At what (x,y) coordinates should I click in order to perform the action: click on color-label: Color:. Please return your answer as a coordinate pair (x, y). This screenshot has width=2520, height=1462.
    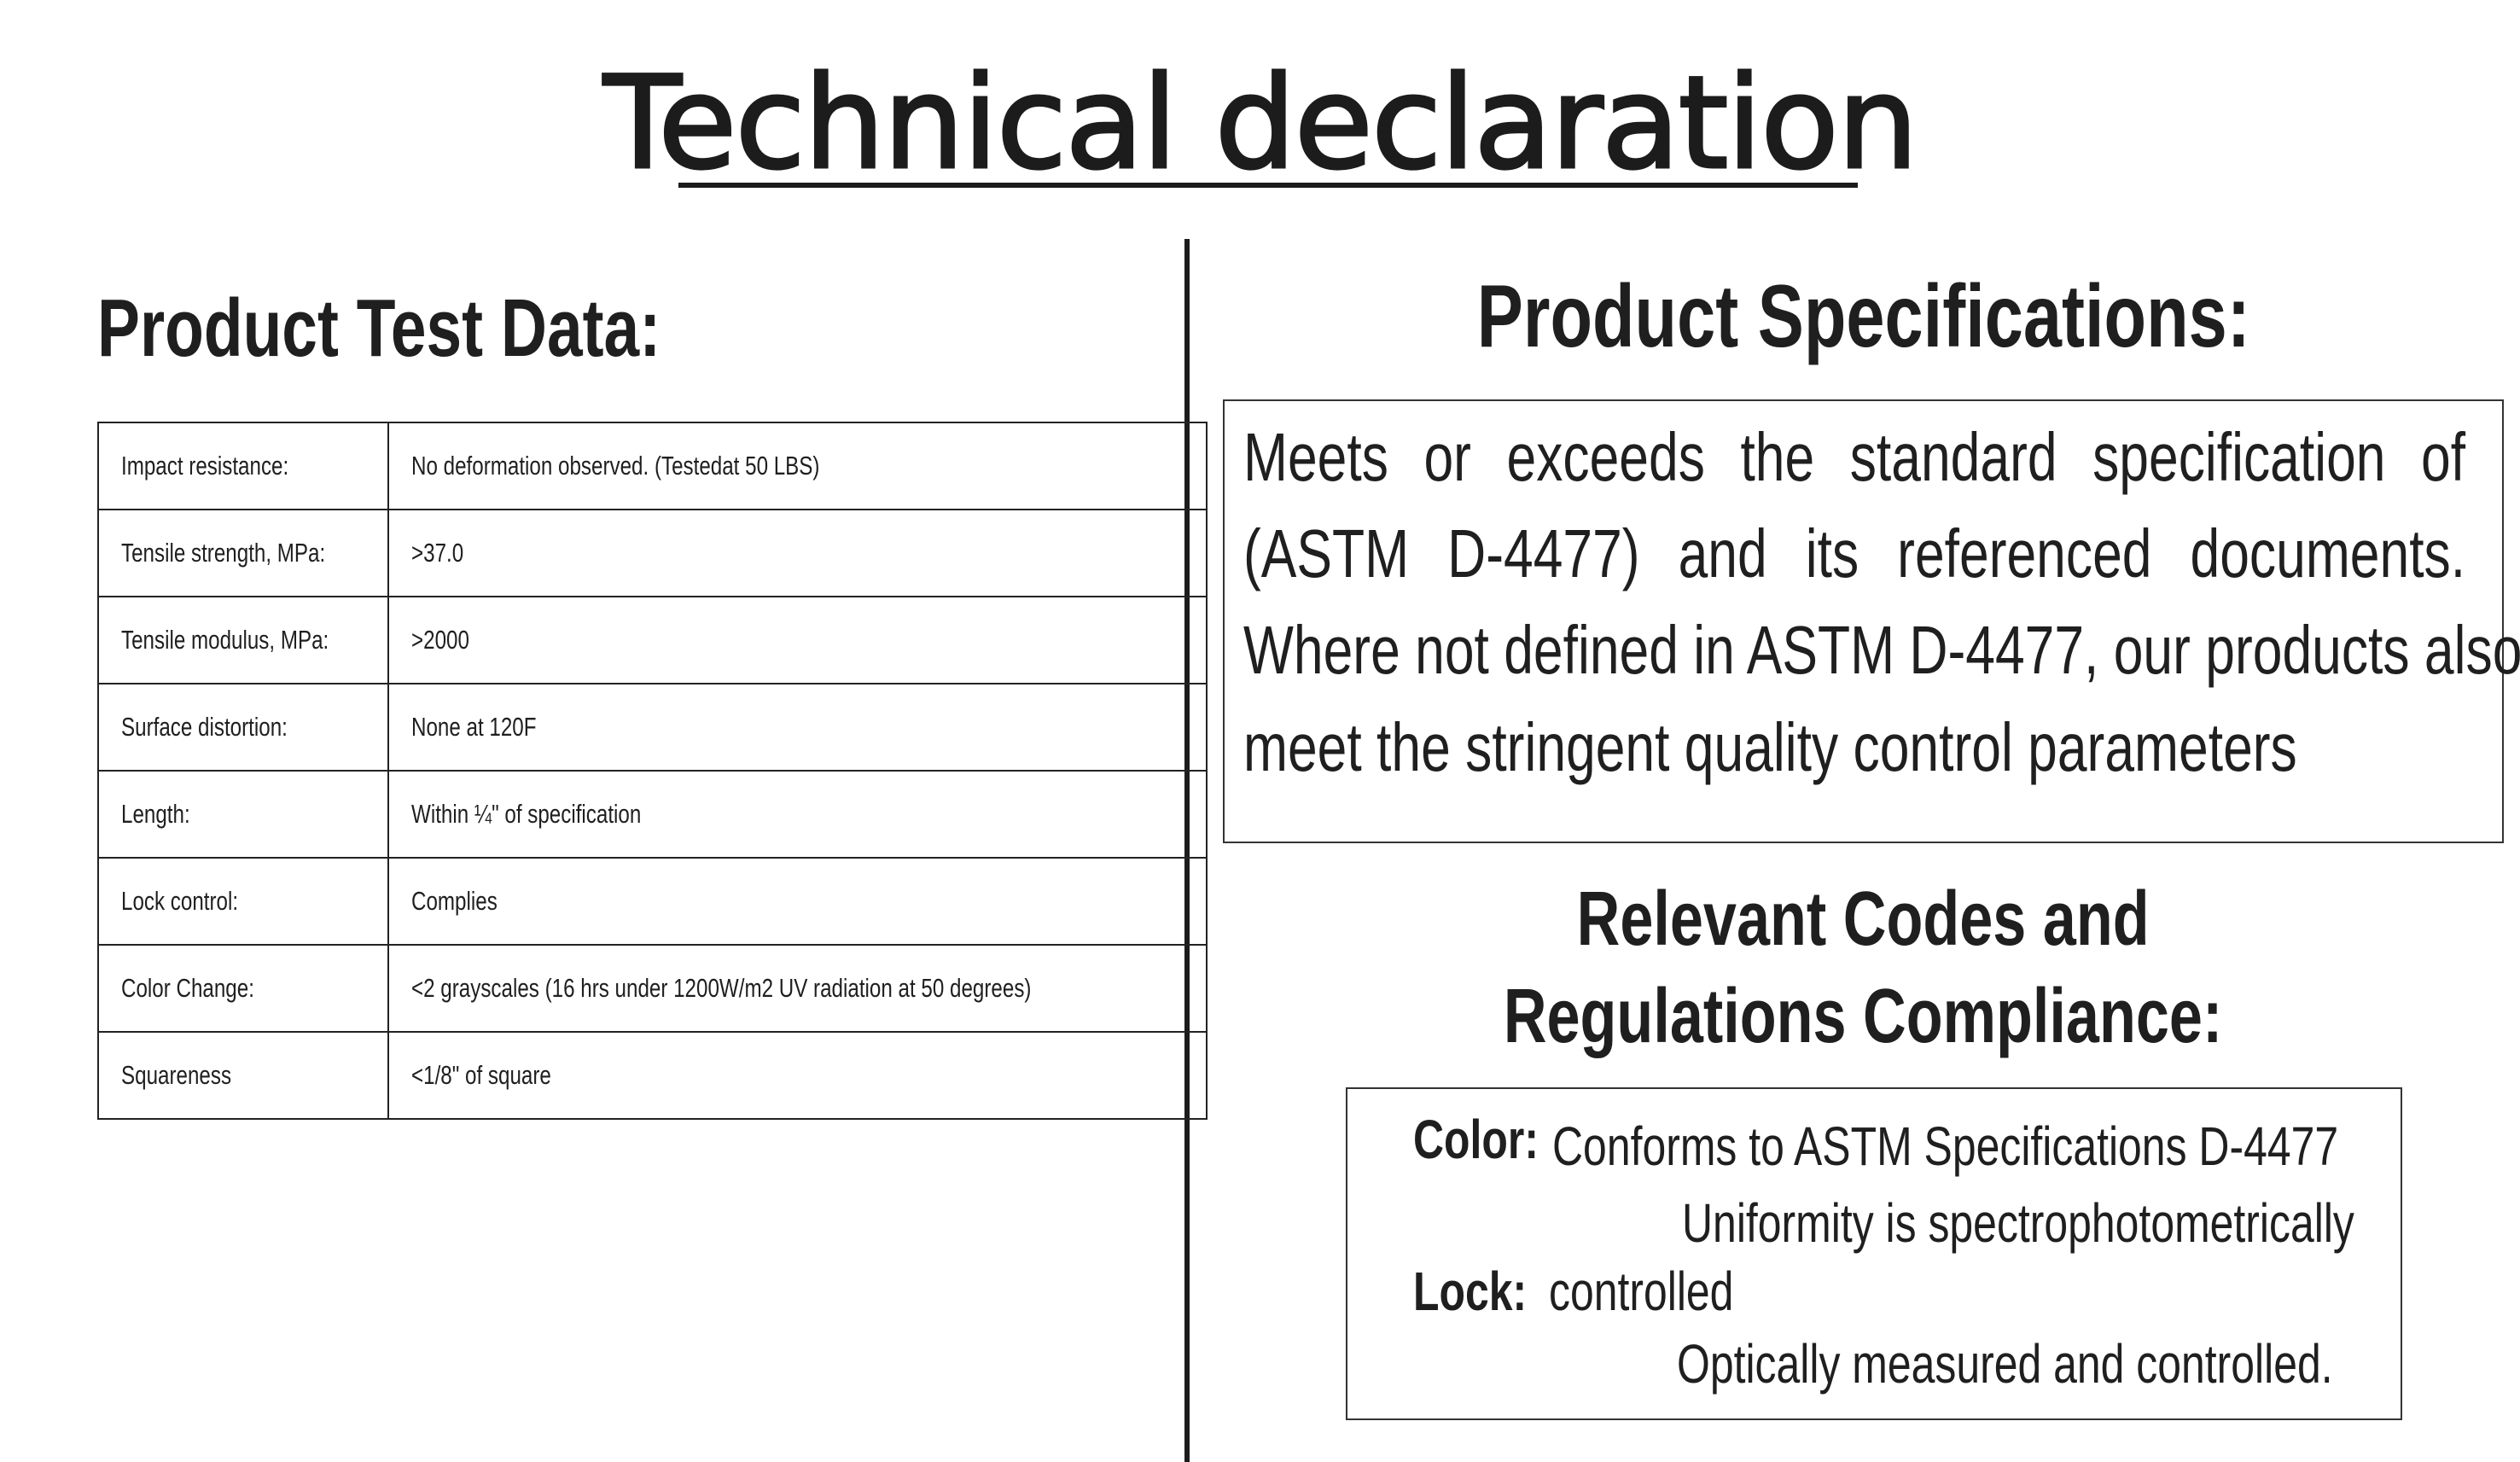
    Looking at the image, I should click on (1476, 1139).